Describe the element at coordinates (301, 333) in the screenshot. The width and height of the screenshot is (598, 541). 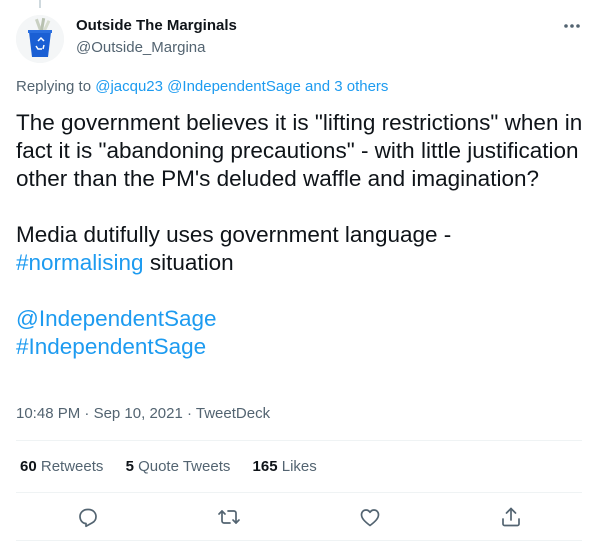
I see `tweet-paragraph-3: @IndependentSage #IndependentSage` at that location.